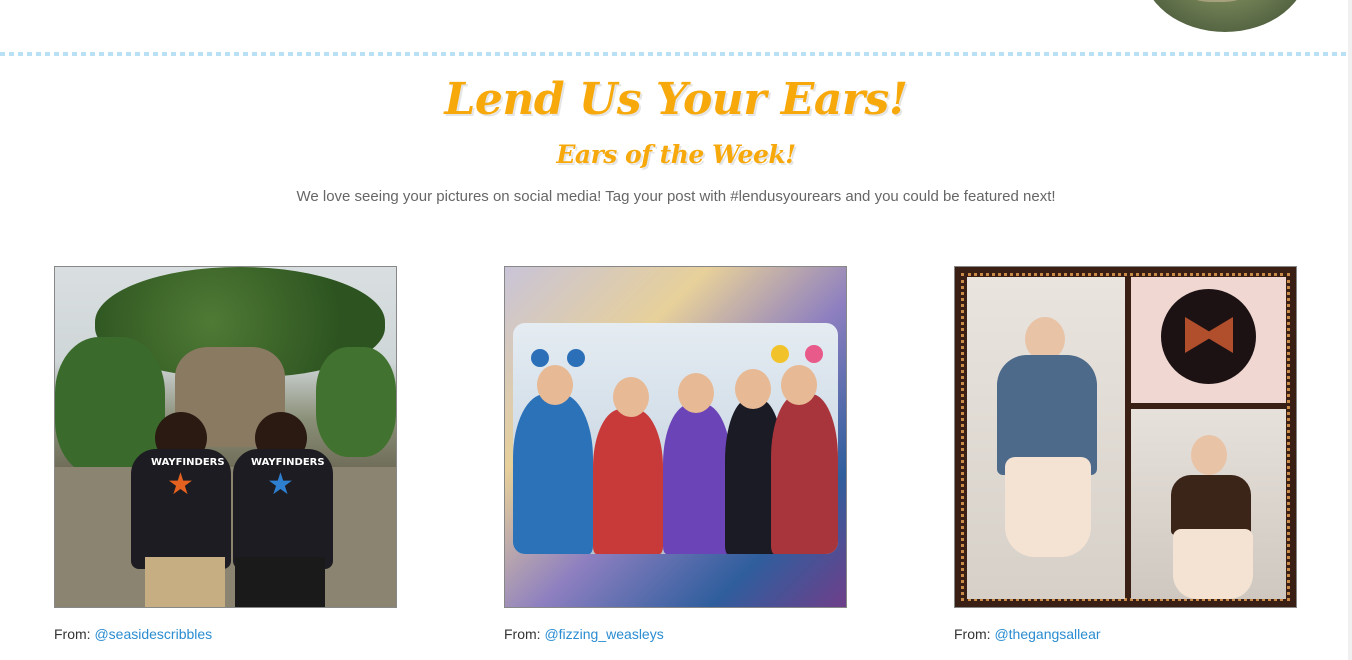 The image size is (1352, 660). Describe the element at coordinates (1211, 505) in the screenshot. I see `shirt` at that location.